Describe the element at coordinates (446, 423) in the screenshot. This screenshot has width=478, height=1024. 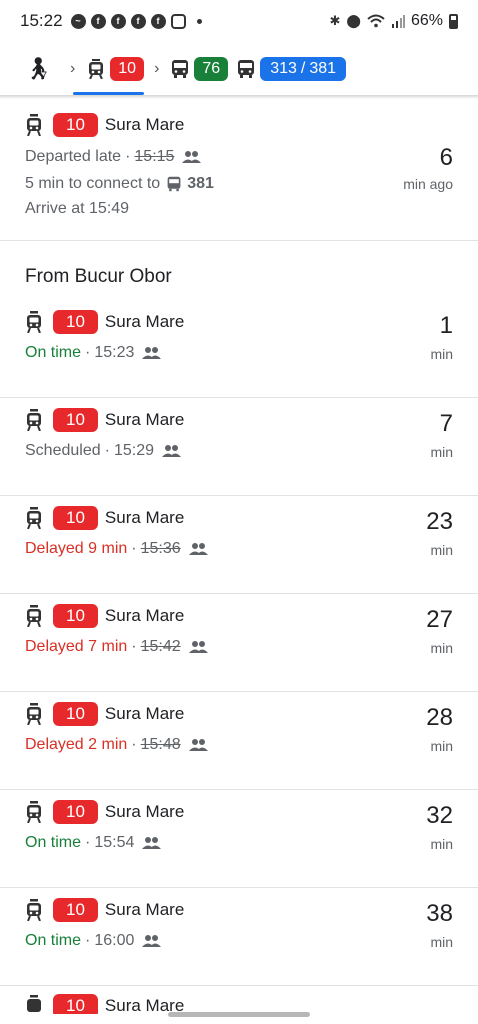
I see `minutes-value: 7` at that location.